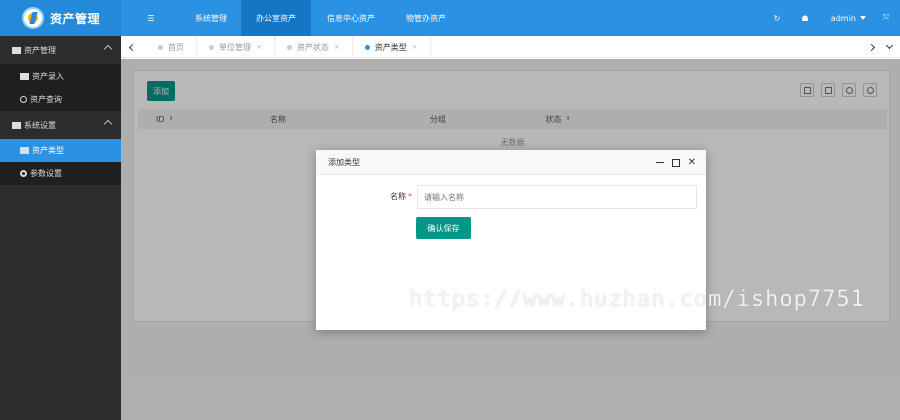 The image size is (900, 420). I want to click on watermark: https://www.huzhan.com/ishop7751, so click(637, 299).